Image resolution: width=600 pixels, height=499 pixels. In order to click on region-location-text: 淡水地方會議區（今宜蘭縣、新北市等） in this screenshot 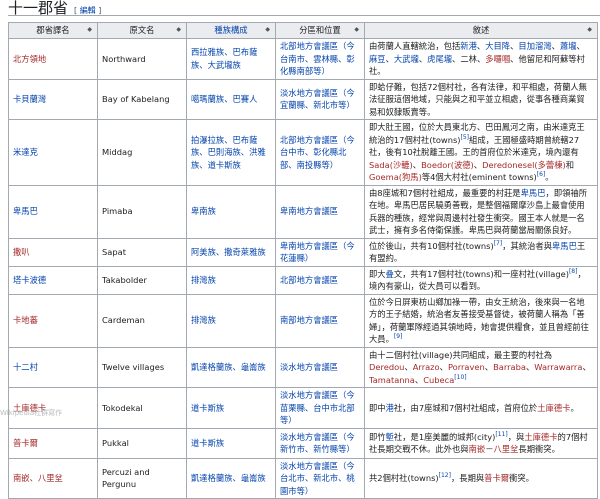, I will do `click(317, 99)`.